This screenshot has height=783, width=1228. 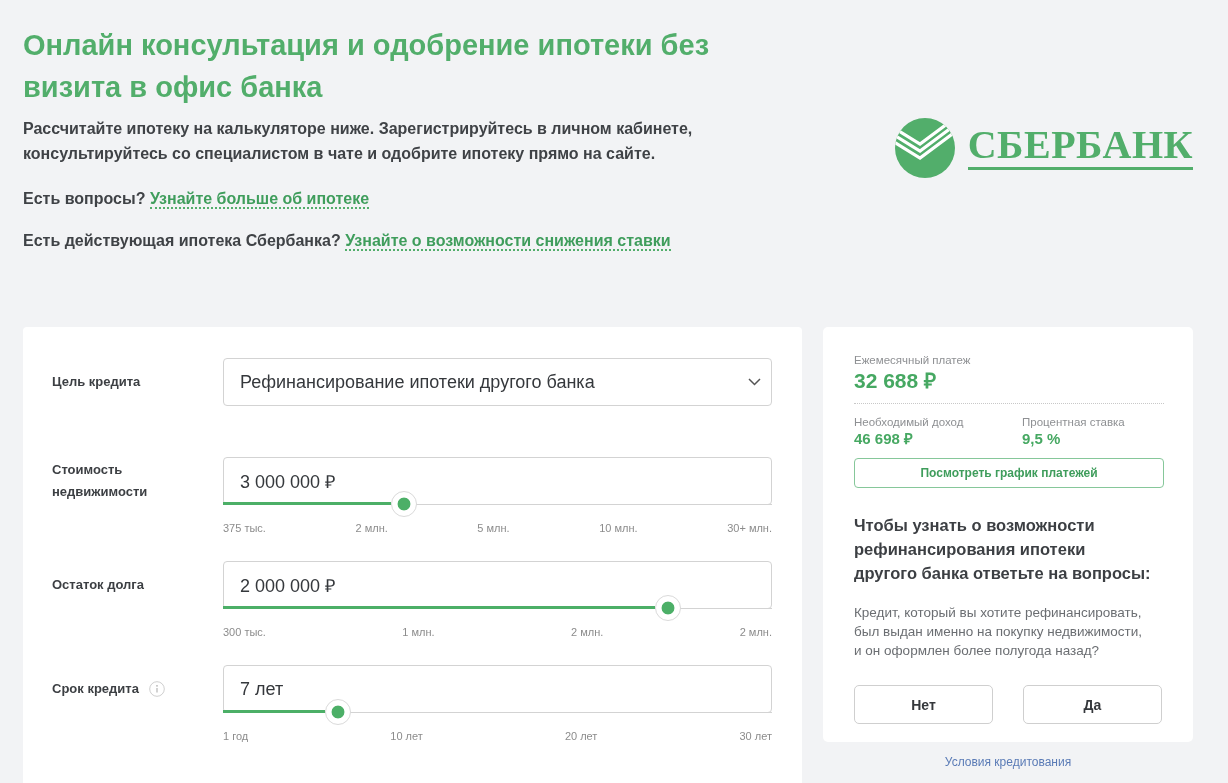 What do you see at coordinates (909, 422) in the screenshot?
I see `stat-label: Необходимый доход` at bounding box center [909, 422].